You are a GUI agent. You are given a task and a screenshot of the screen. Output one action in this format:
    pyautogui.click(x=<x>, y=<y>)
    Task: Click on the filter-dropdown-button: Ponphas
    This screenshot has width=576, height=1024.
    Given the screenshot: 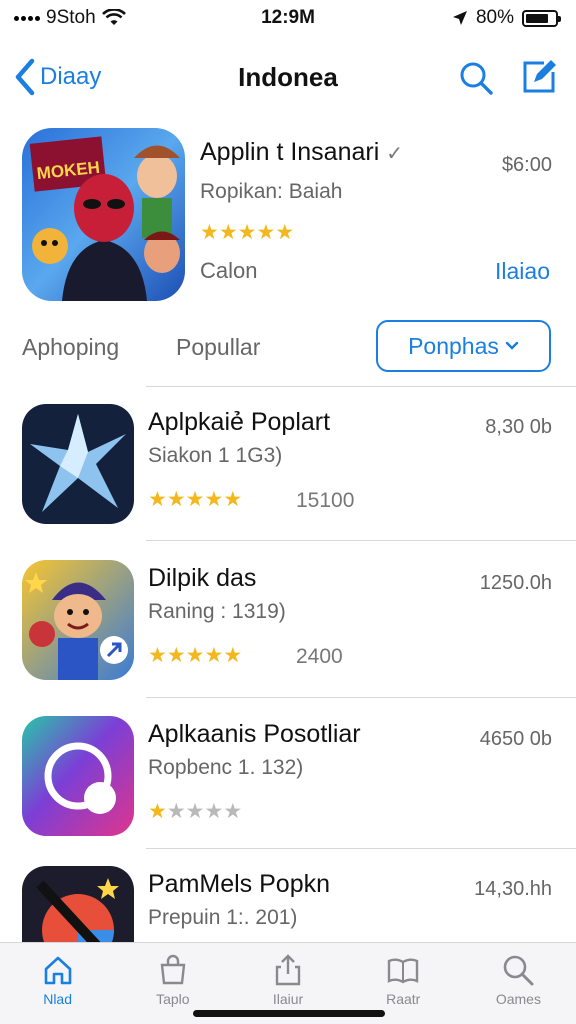 What is the action you would take?
    pyautogui.click(x=463, y=346)
    